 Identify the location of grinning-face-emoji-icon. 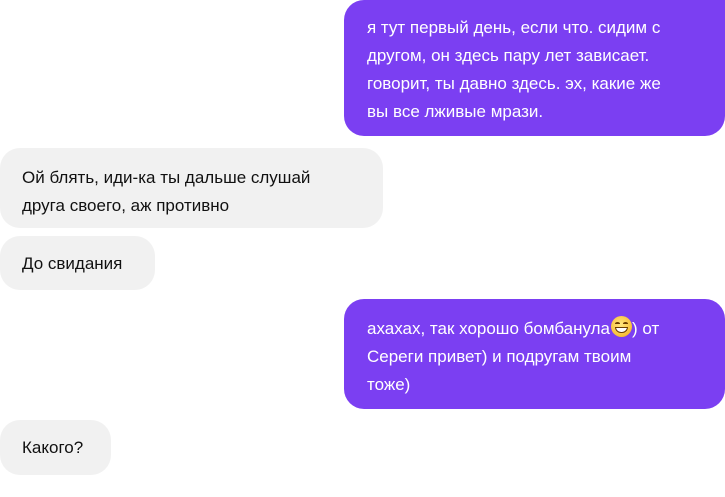
(622, 326).